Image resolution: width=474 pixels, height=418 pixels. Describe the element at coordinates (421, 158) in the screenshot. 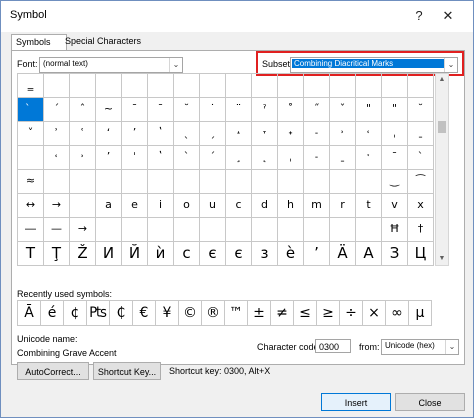

I see `symbol-cell: ˋ` at that location.